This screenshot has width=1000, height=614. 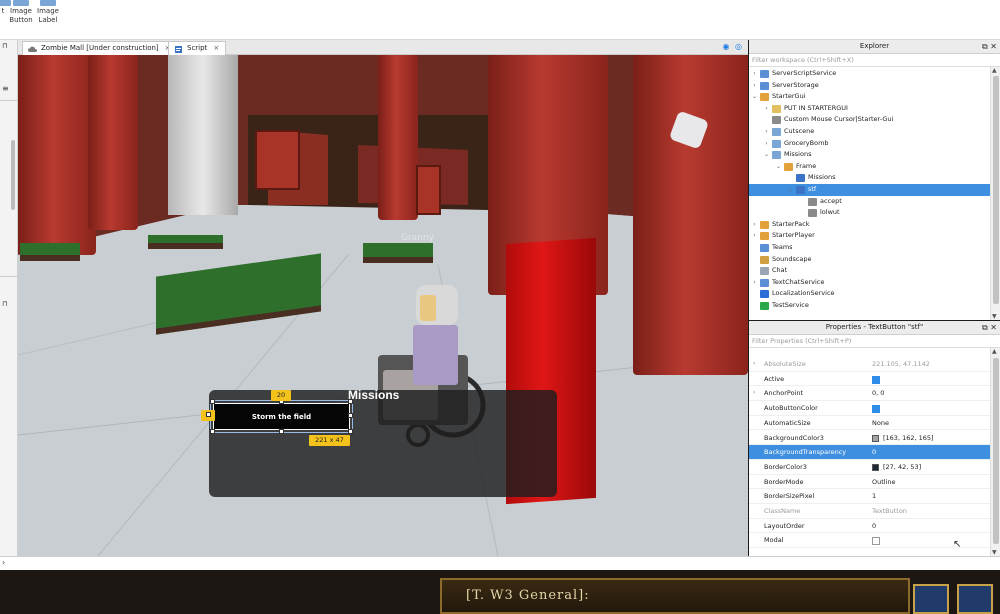 I want to click on explorer-item: › GroceryBomb, so click(x=869, y=144).